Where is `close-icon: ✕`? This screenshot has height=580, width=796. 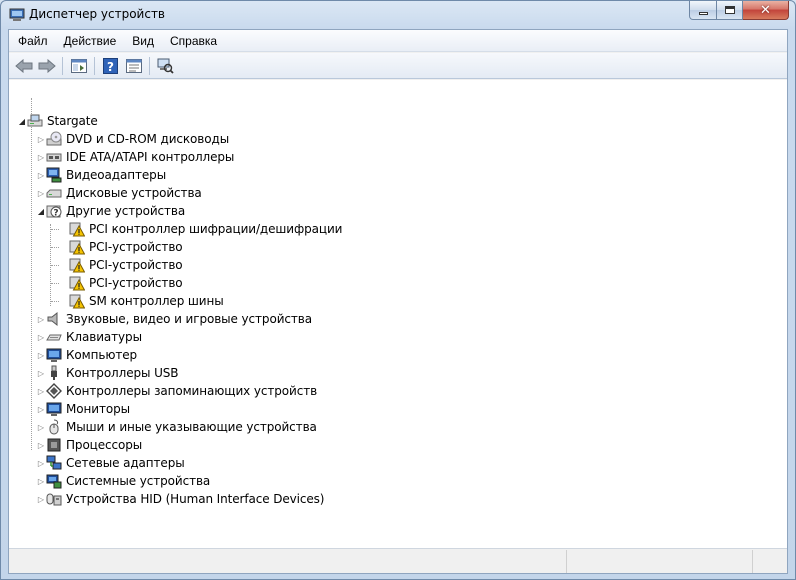 close-icon: ✕ is located at coordinates (765, 10).